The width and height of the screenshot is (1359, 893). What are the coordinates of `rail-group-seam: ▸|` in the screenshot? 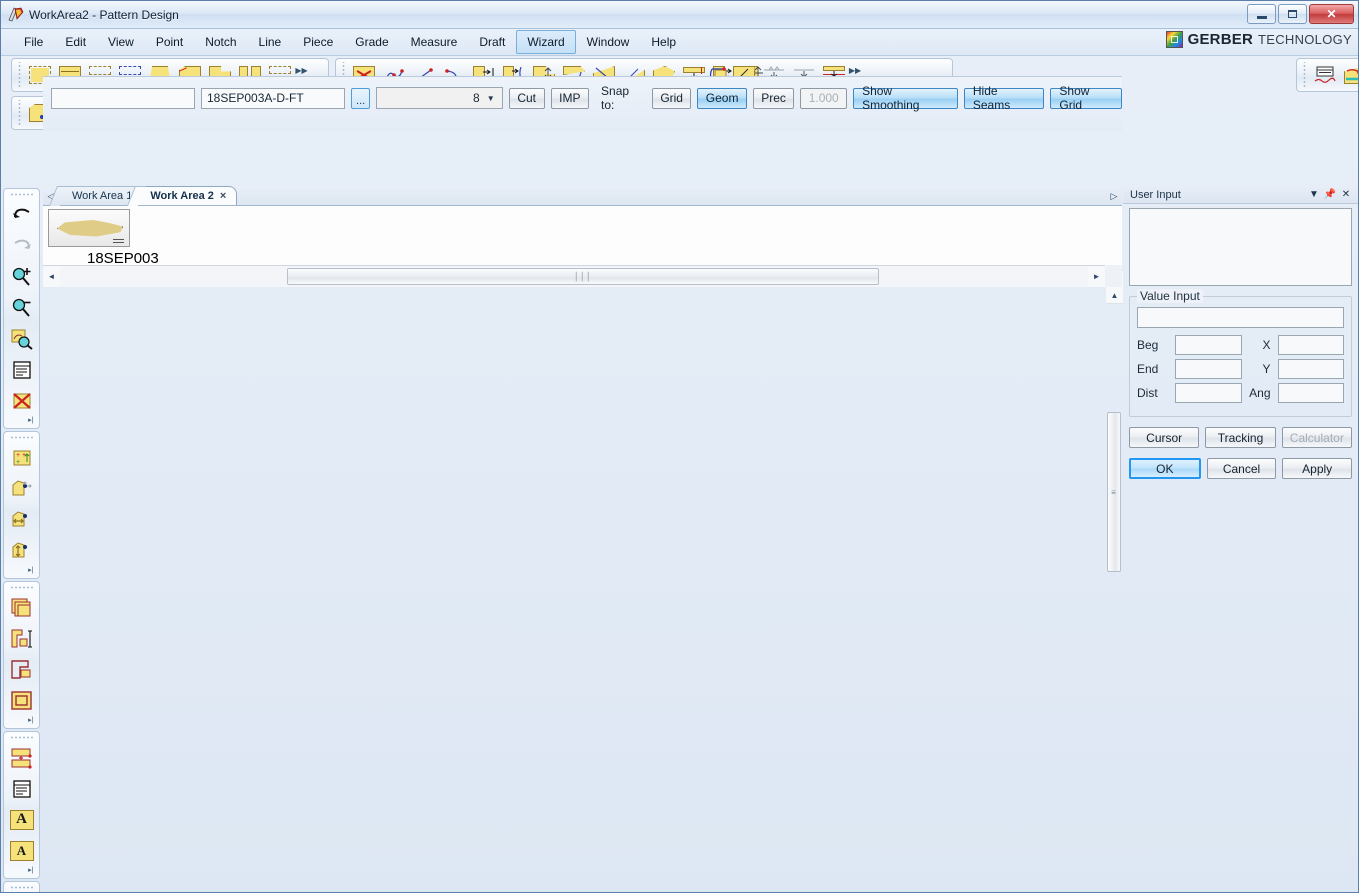 It's located at (21, 655).